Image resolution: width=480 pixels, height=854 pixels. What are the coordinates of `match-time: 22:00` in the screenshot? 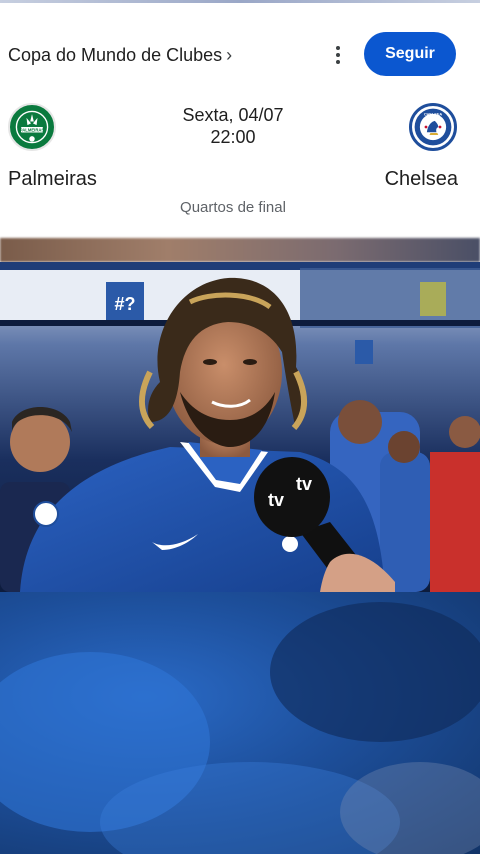 It's located at (233, 137).